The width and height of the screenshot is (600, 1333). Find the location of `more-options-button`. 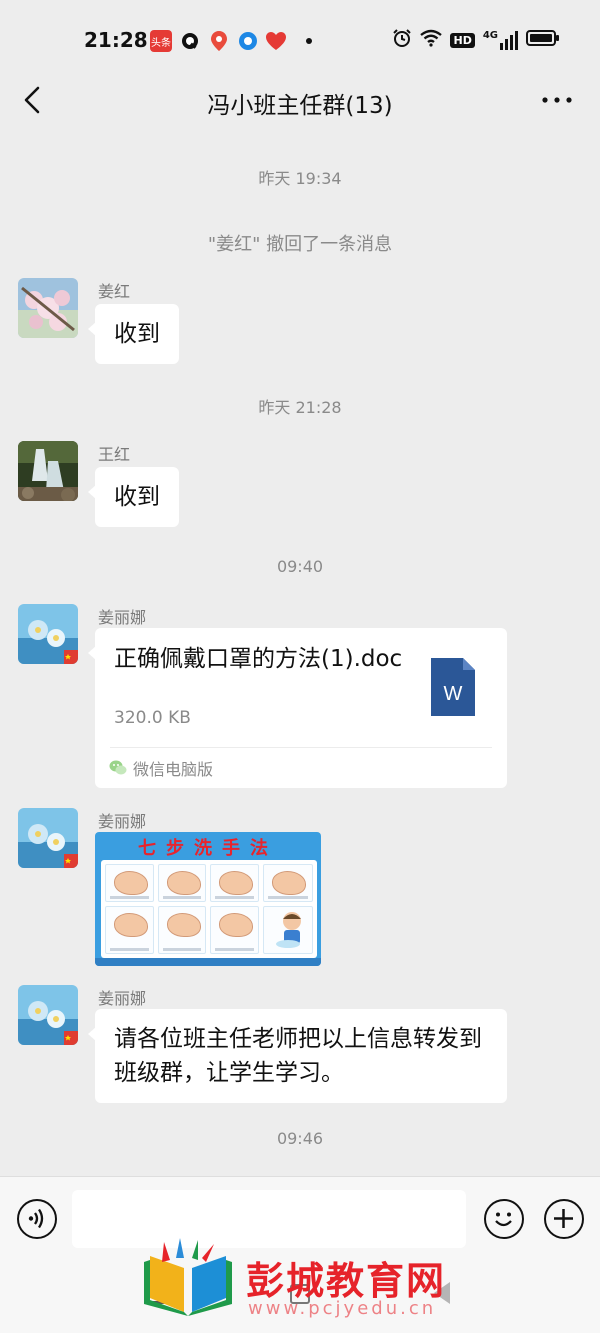

more-options-button is located at coordinates (557, 100).